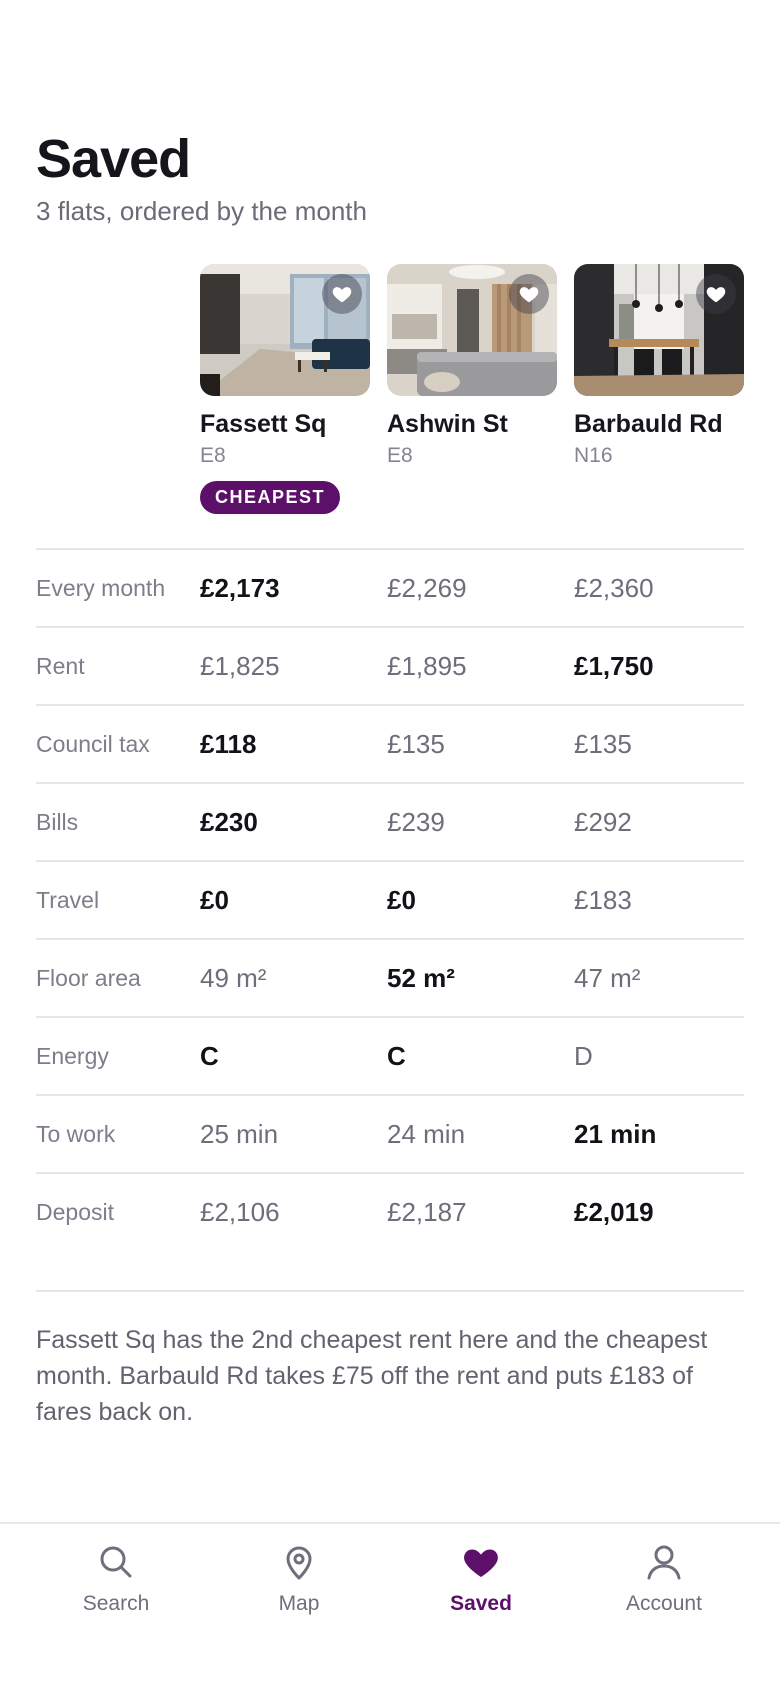 The width and height of the screenshot is (780, 1688). Describe the element at coordinates (60, 666) in the screenshot. I see `row-label: Rent` at that location.